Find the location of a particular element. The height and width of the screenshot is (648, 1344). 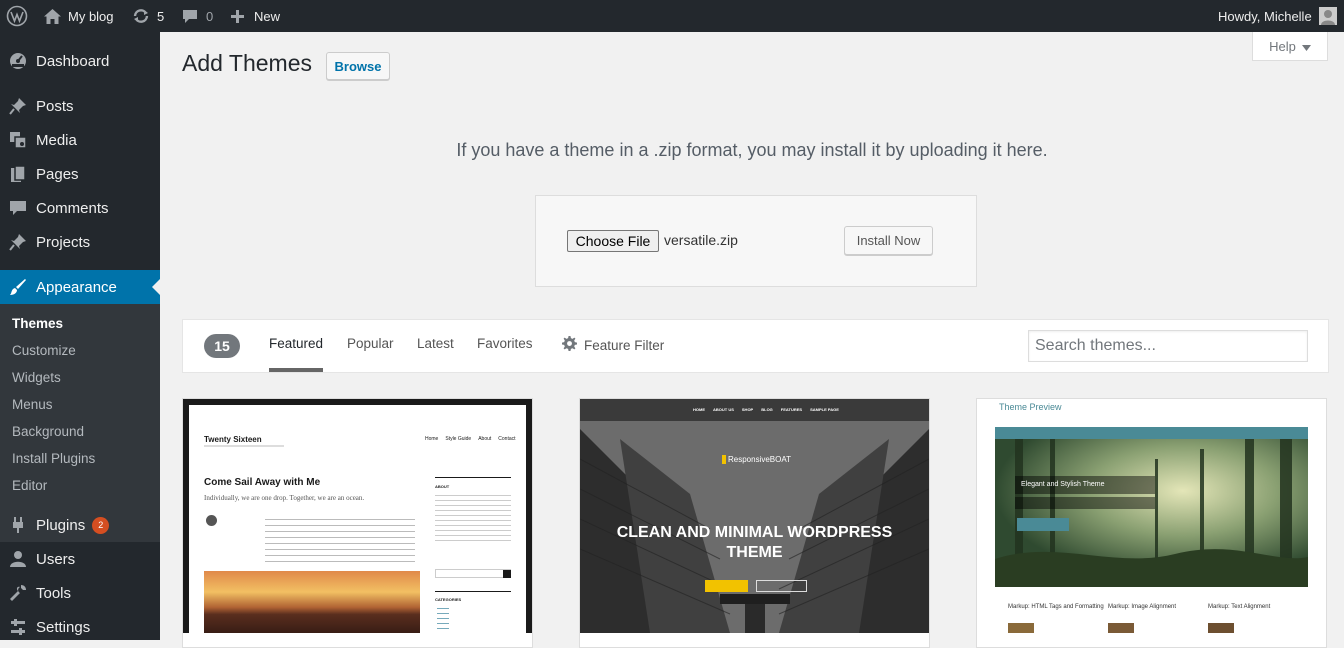

theme-screenshot: Theme Preview Elegant and Stylish Theme is located at coordinates (1151, 516).